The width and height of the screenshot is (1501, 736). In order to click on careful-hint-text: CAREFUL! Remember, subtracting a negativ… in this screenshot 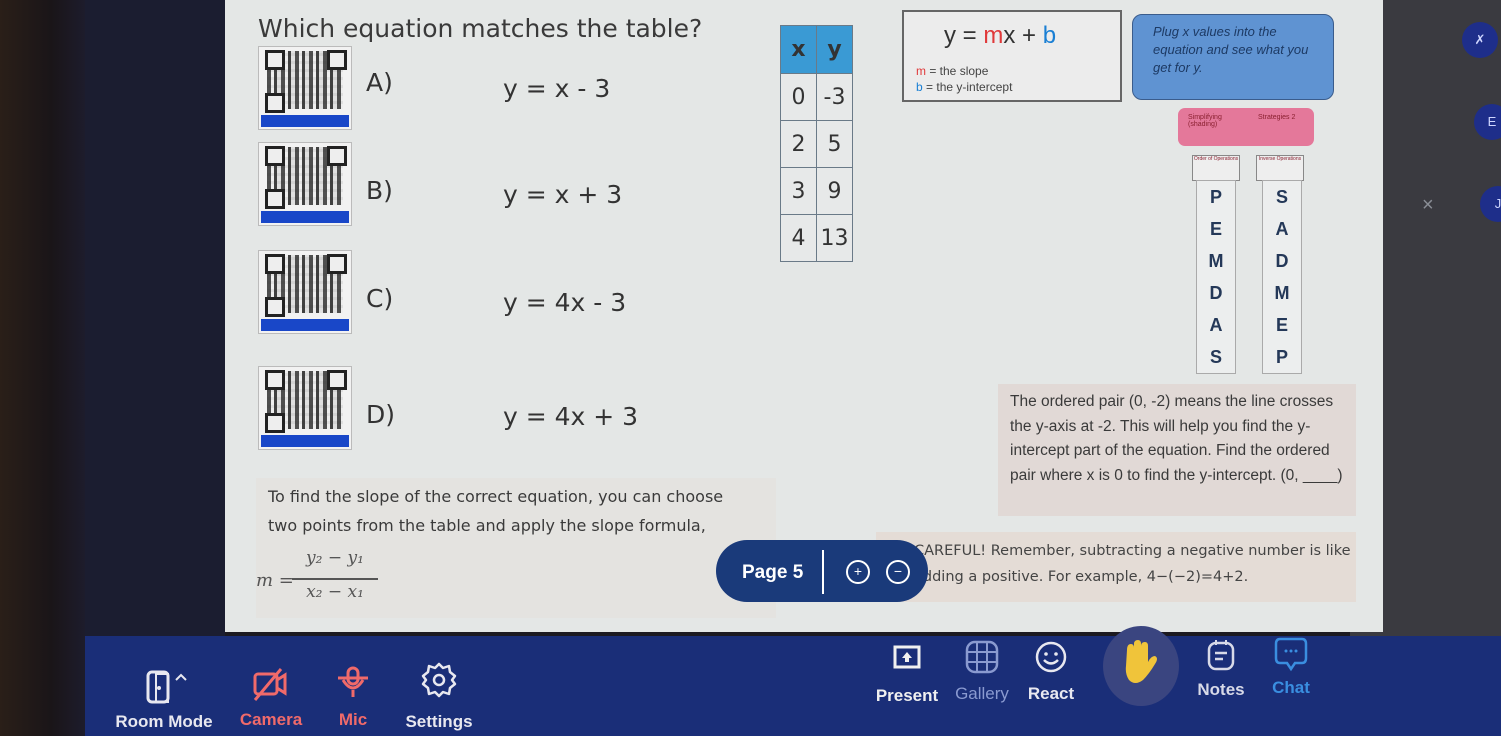, I will do `click(1132, 564)`.